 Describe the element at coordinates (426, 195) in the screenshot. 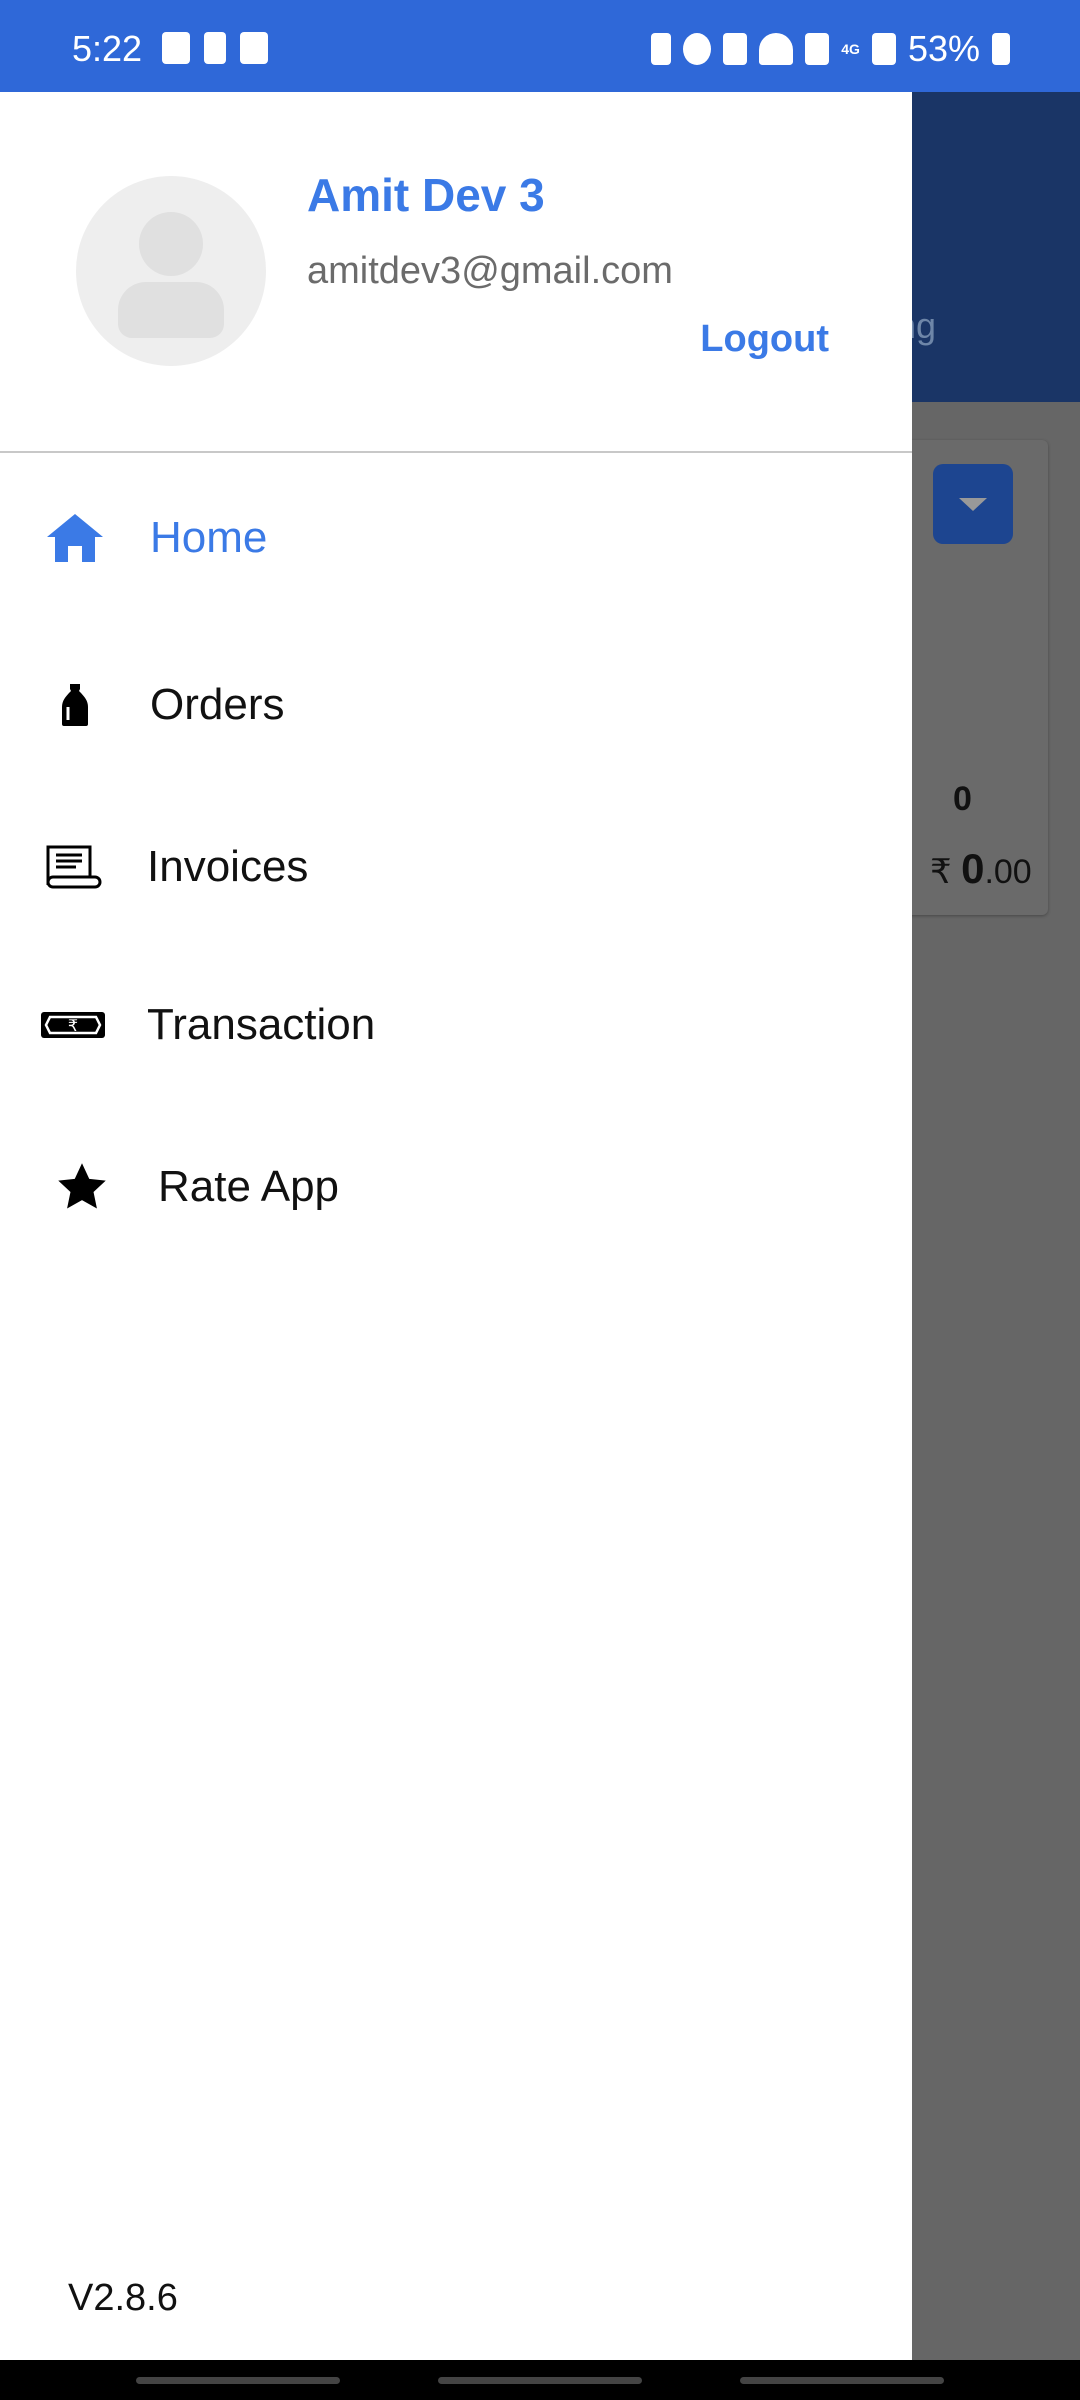

I see `user-name: Amit Dev 3` at that location.